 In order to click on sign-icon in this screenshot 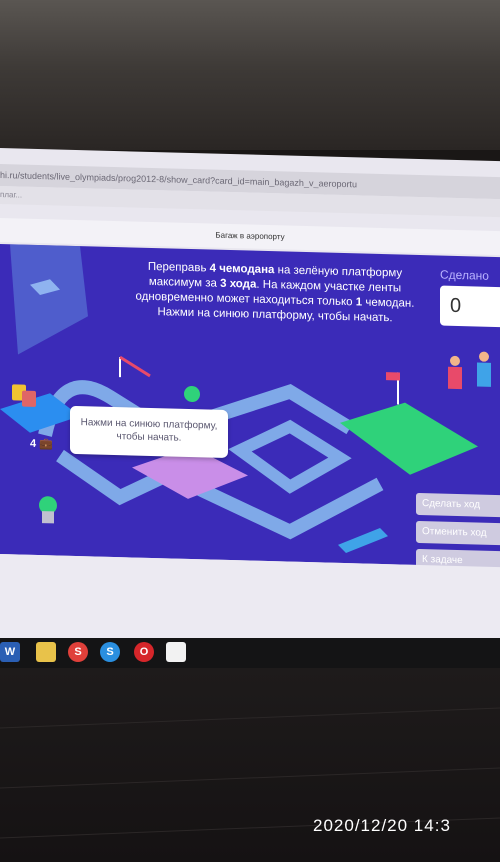, I will do `click(393, 376)`.